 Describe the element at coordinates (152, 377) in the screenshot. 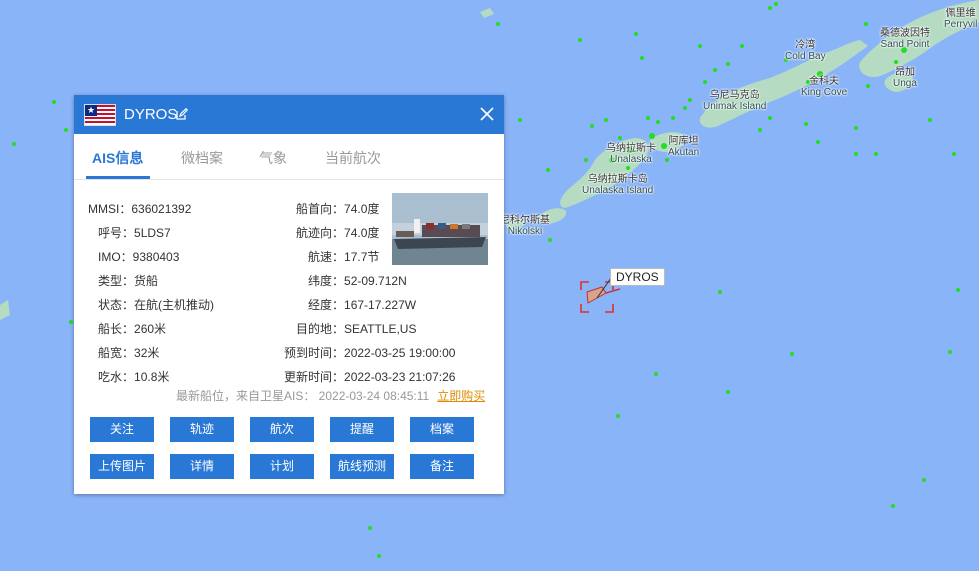

I see `field-value: 10.8米` at that location.